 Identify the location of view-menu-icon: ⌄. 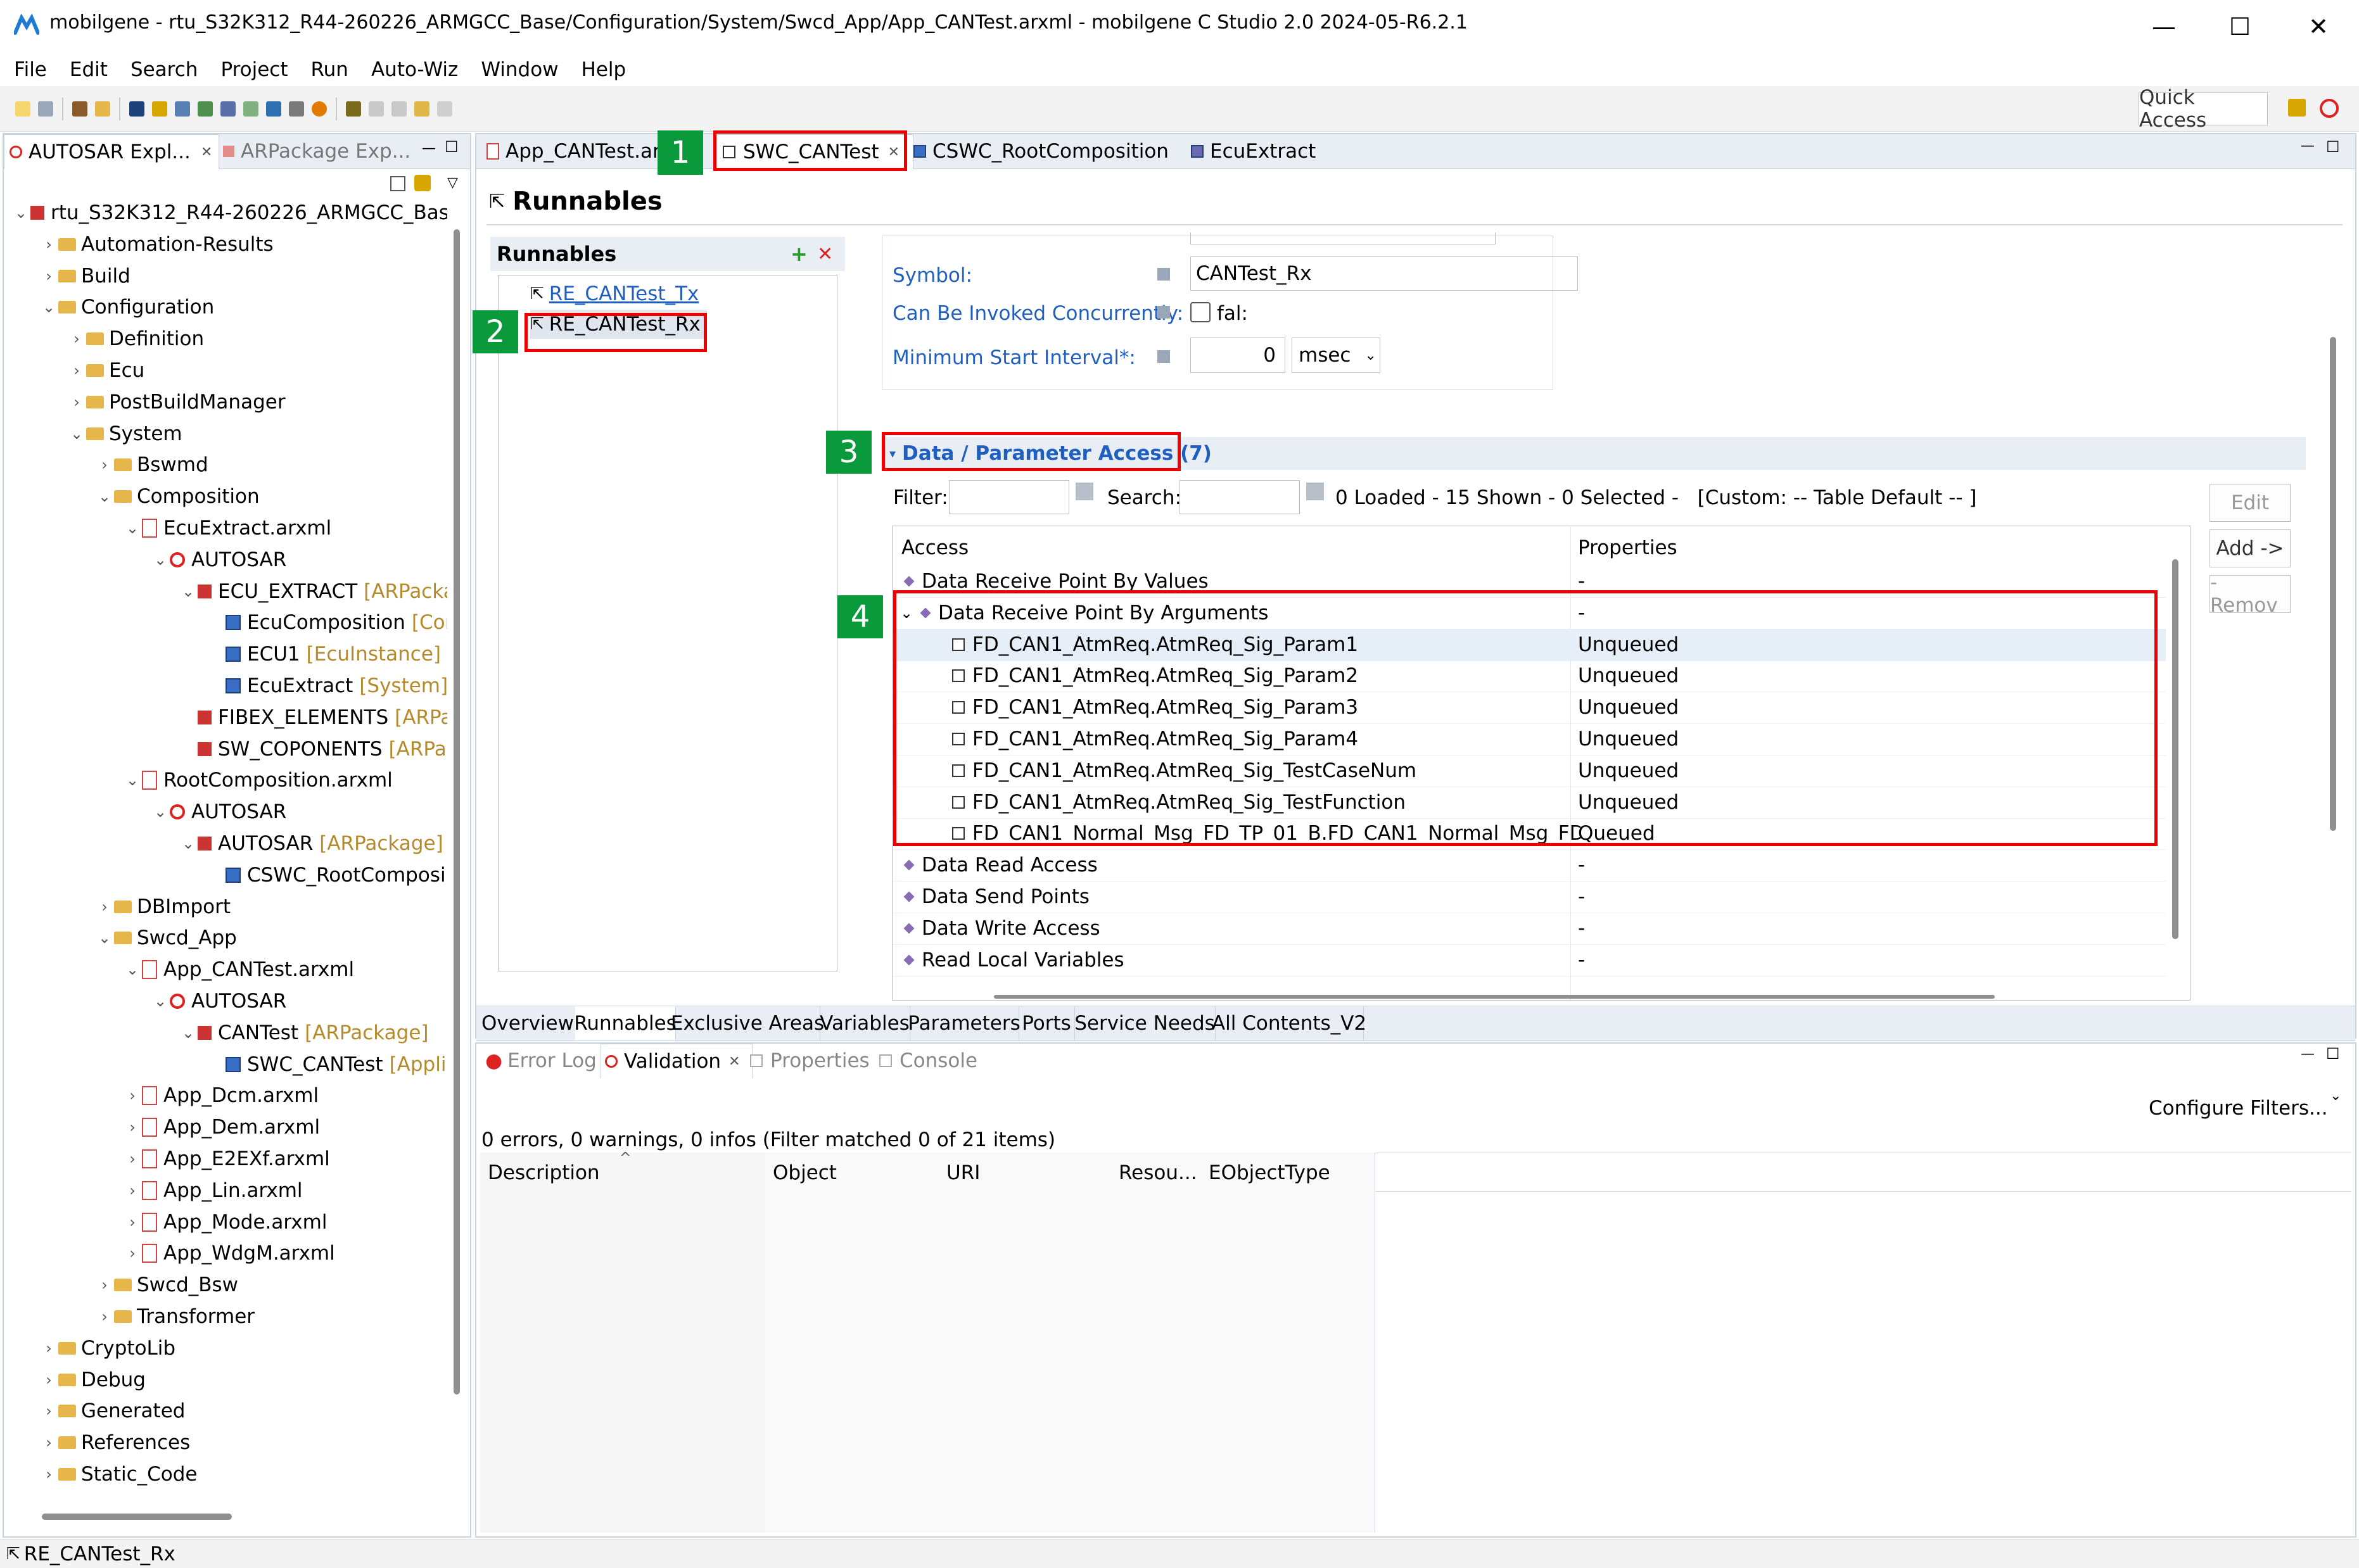
(2336, 1096).